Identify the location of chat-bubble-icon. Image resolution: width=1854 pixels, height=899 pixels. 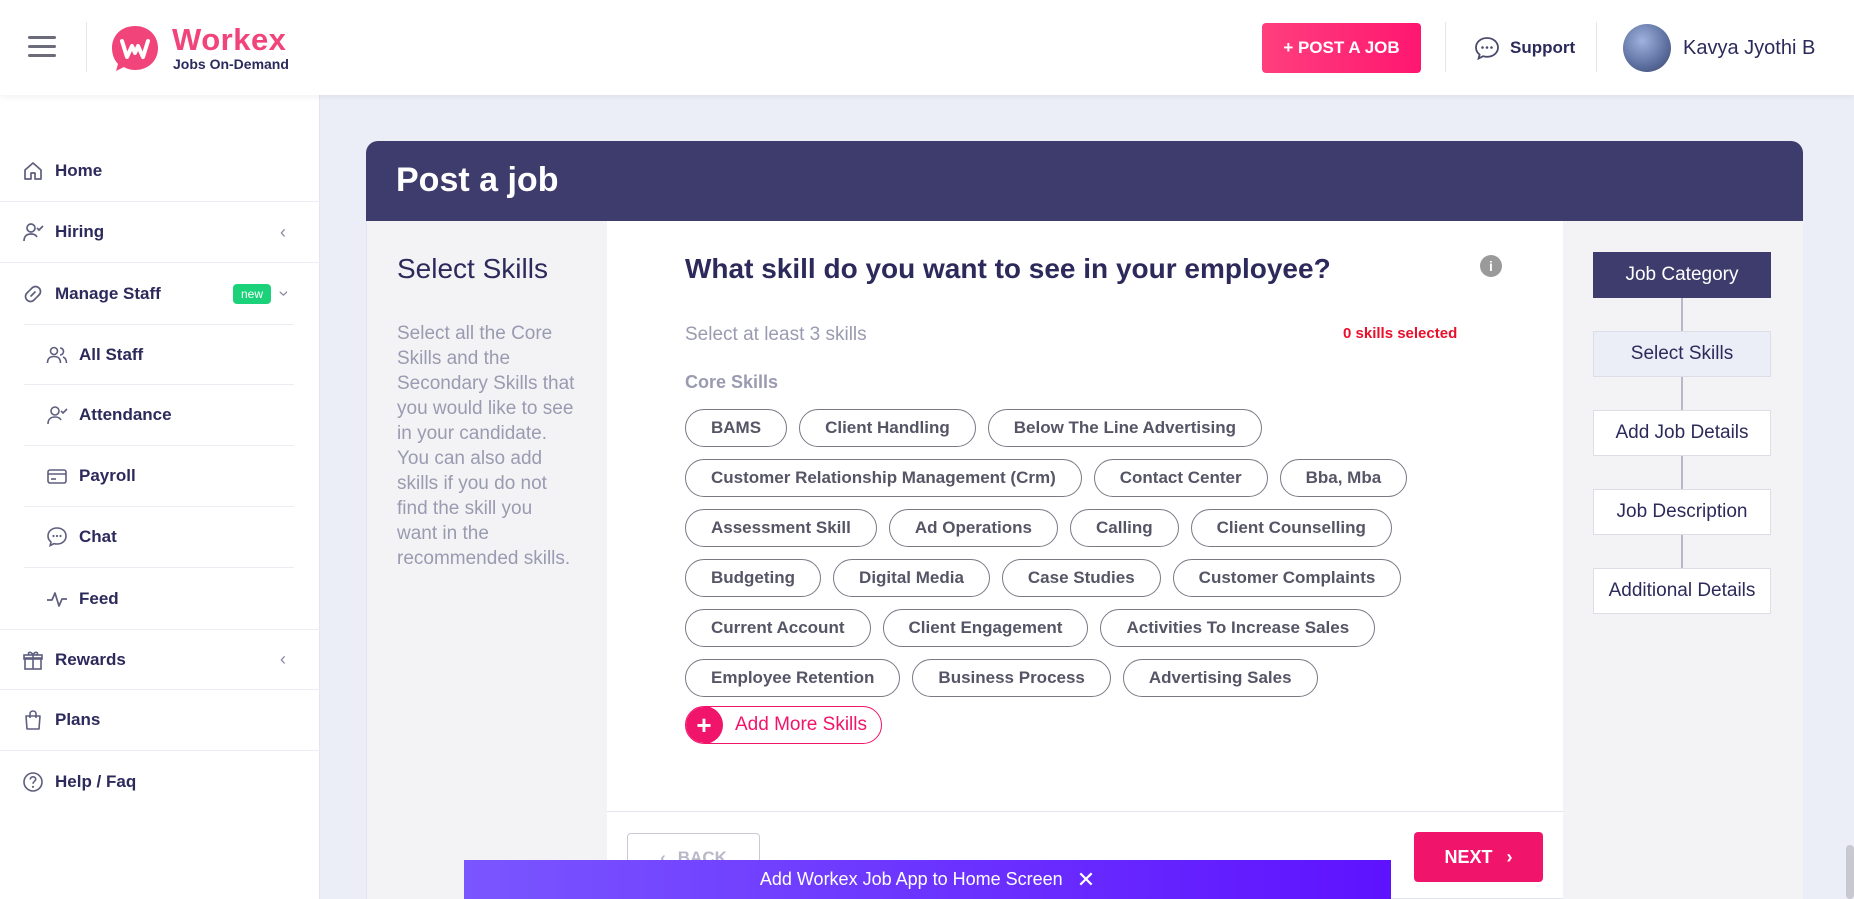
(1487, 48).